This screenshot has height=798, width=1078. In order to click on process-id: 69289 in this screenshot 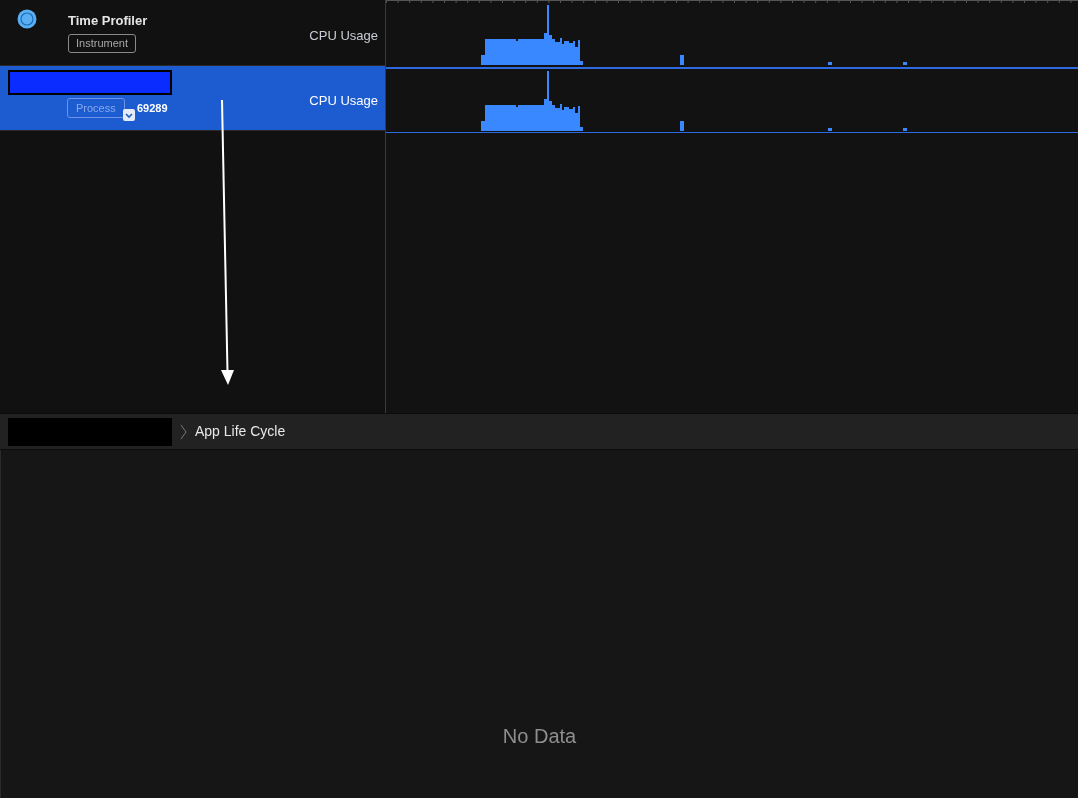, I will do `click(152, 108)`.